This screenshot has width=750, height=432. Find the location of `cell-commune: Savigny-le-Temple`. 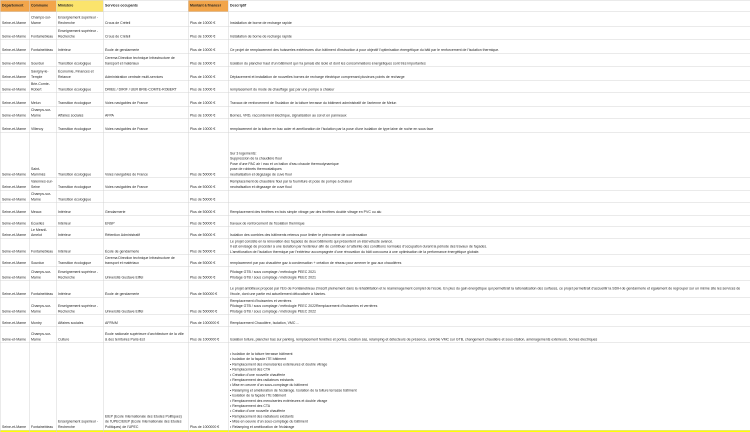

cell-commune: Savigny-le-Temple is located at coordinates (43, 73).